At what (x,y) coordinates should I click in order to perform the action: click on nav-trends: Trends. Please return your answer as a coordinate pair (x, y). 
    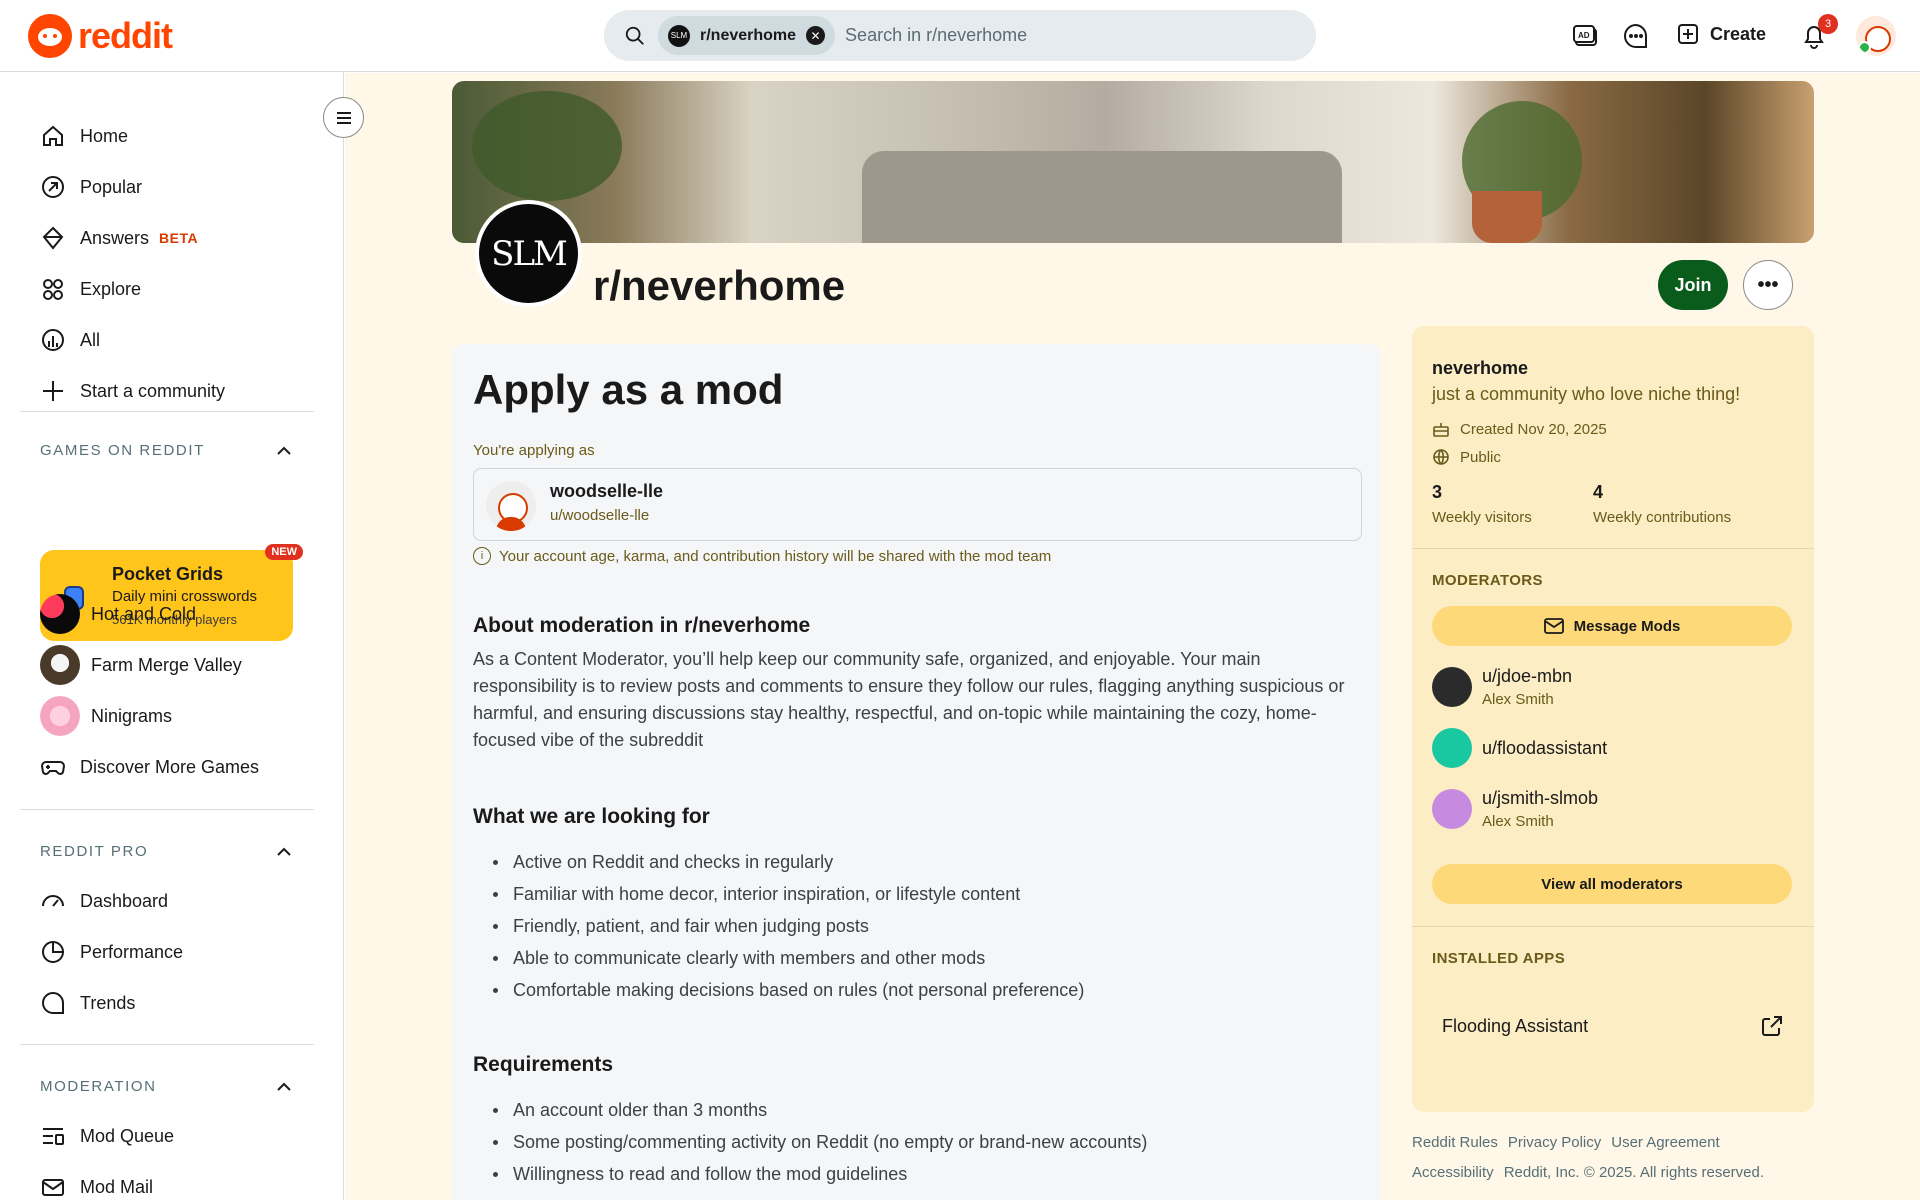
    Looking at the image, I should click on (87, 1003).